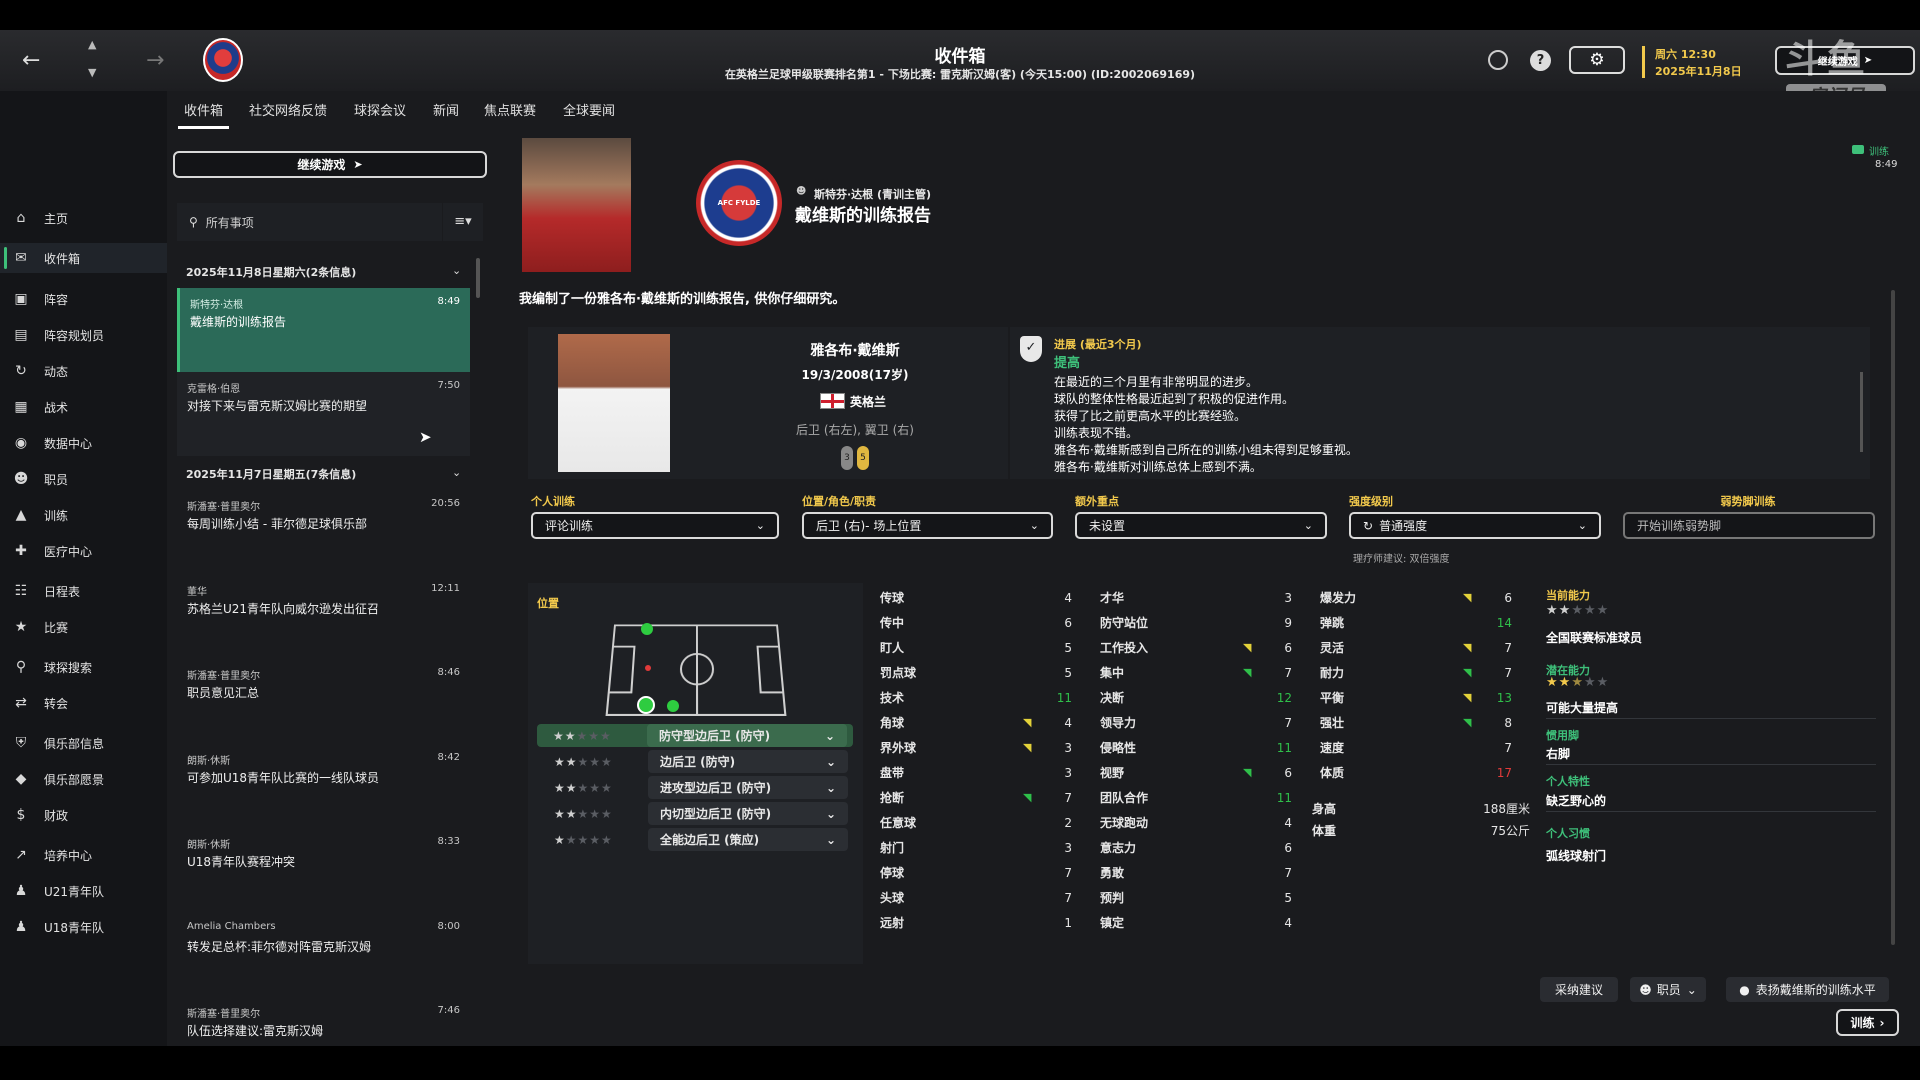  What do you see at coordinates (695, 787) in the screenshot?
I see `role-row: ★★★★★ 进攻型边后卫 (防守) ⌄` at bounding box center [695, 787].